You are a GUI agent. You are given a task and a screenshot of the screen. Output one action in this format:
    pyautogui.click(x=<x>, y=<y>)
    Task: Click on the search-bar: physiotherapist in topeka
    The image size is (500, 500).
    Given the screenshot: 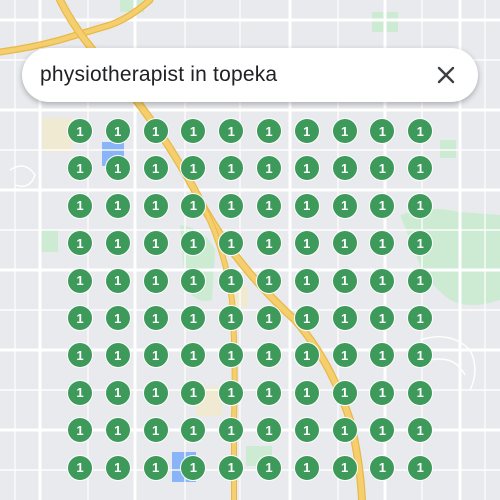 What is the action you would take?
    pyautogui.click(x=250, y=75)
    